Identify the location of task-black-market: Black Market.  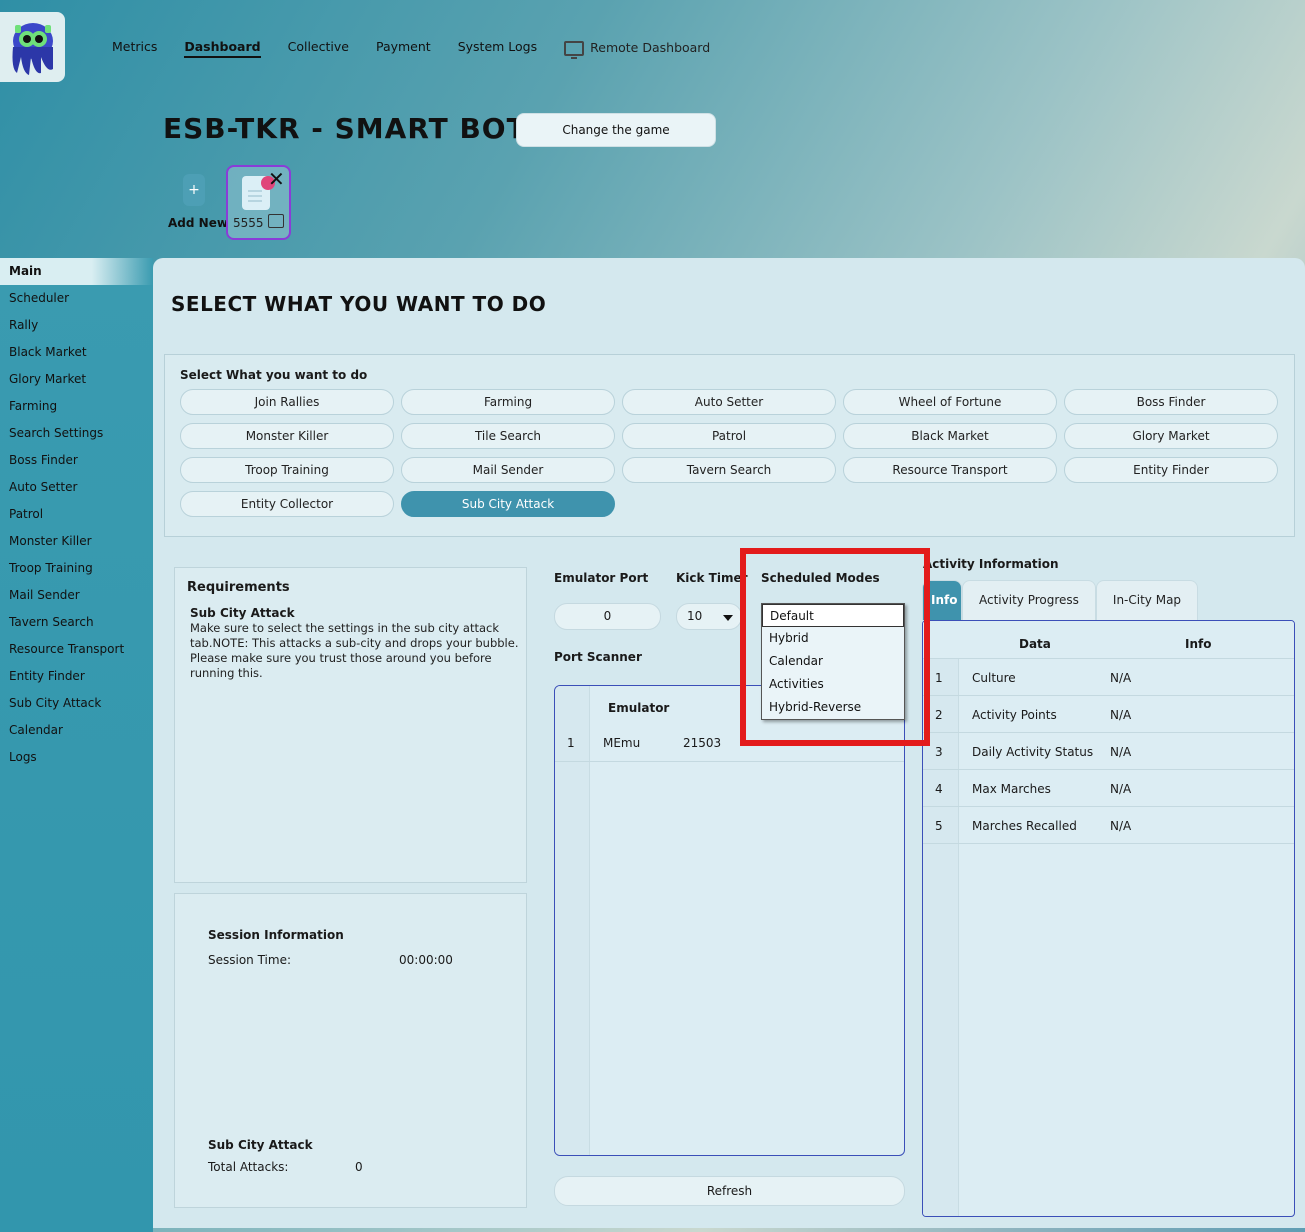
(950, 436).